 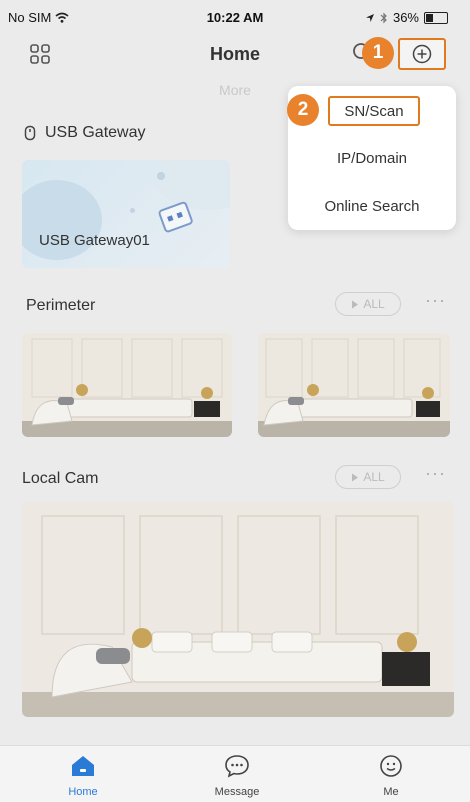 I want to click on gateway-card: USB Gateway01, so click(x=126, y=214).